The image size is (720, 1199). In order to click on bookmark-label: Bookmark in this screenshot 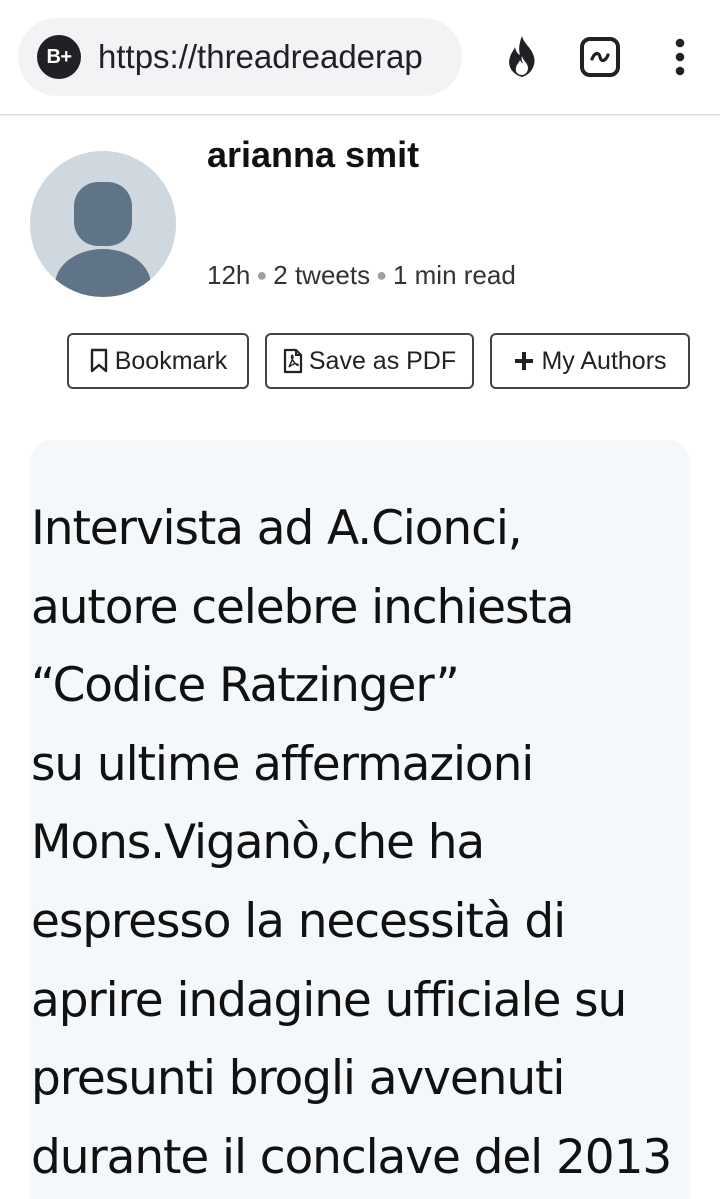, I will do `click(171, 360)`.